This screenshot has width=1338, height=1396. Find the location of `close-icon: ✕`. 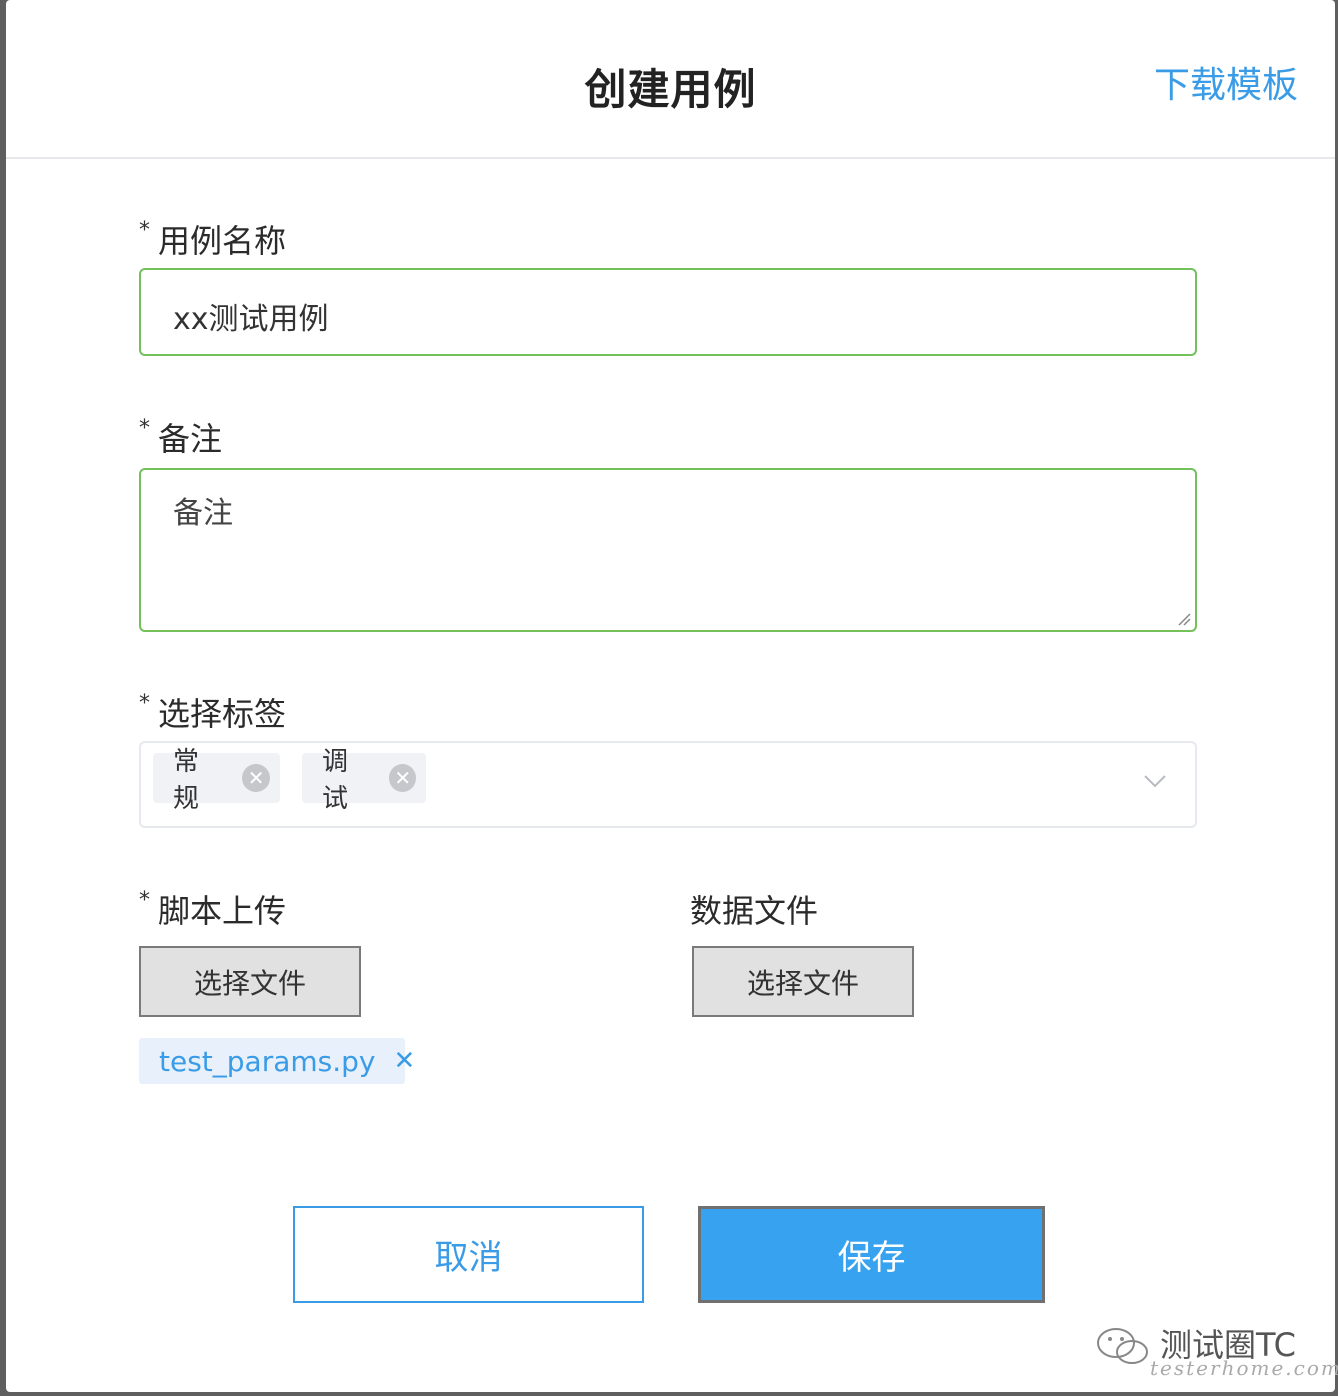

close-icon: ✕ is located at coordinates (404, 1061).